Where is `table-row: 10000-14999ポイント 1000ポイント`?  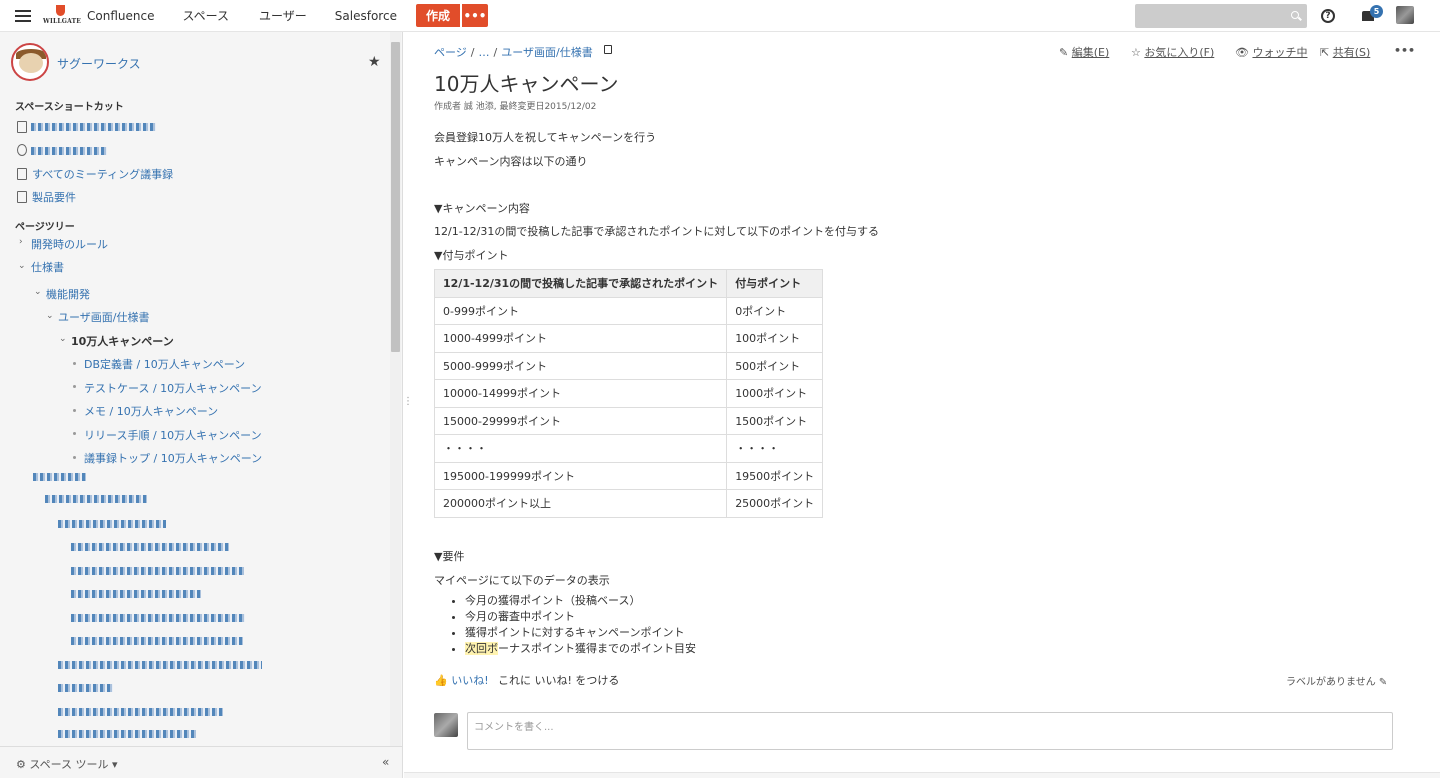
table-row: 10000-14999ポイント 1000ポイント is located at coordinates (628, 393).